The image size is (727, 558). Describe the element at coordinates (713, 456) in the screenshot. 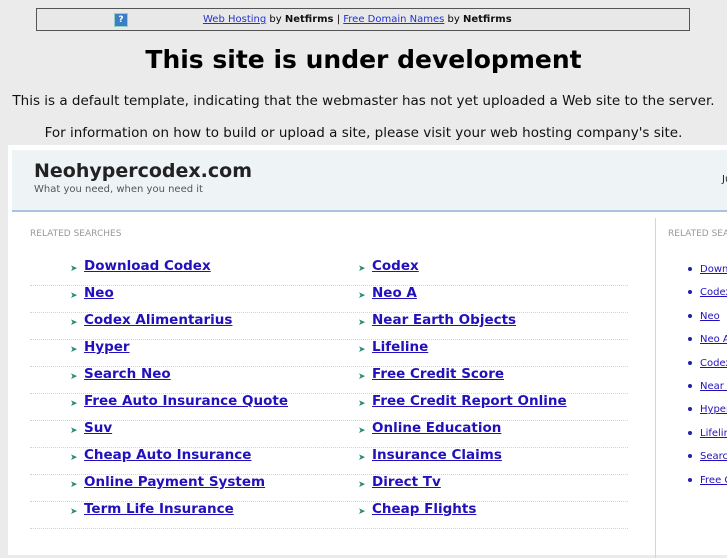

I see `sidebar-link: Search Neo` at that location.